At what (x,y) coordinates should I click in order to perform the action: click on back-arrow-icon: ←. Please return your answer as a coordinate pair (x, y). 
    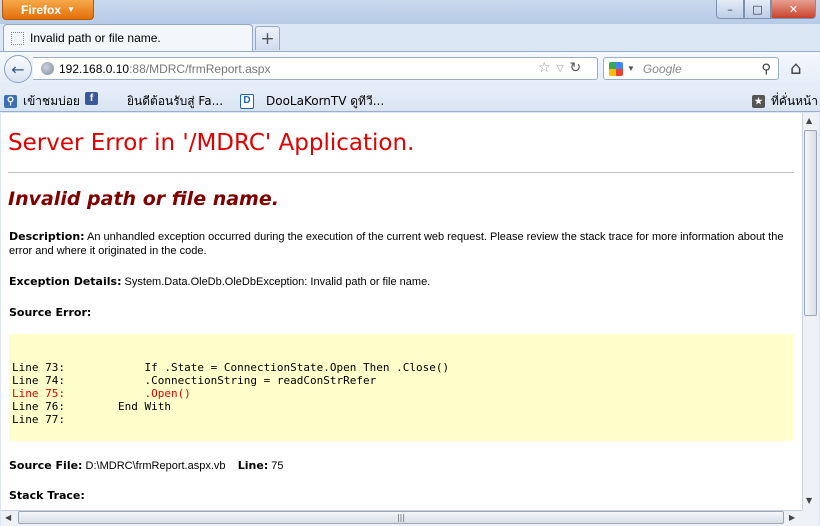
    Looking at the image, I should click on (18, 69).